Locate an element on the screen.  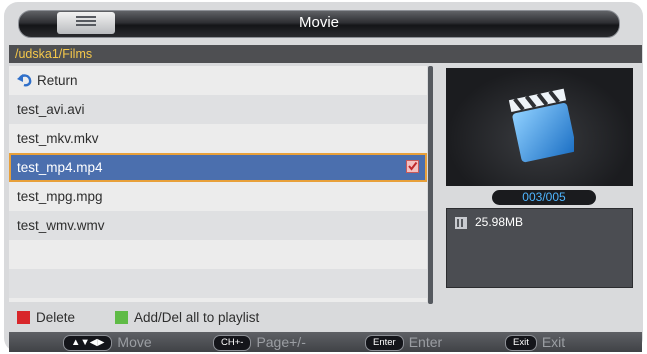
list-item-label: Return is located at coordinates (57, 80).